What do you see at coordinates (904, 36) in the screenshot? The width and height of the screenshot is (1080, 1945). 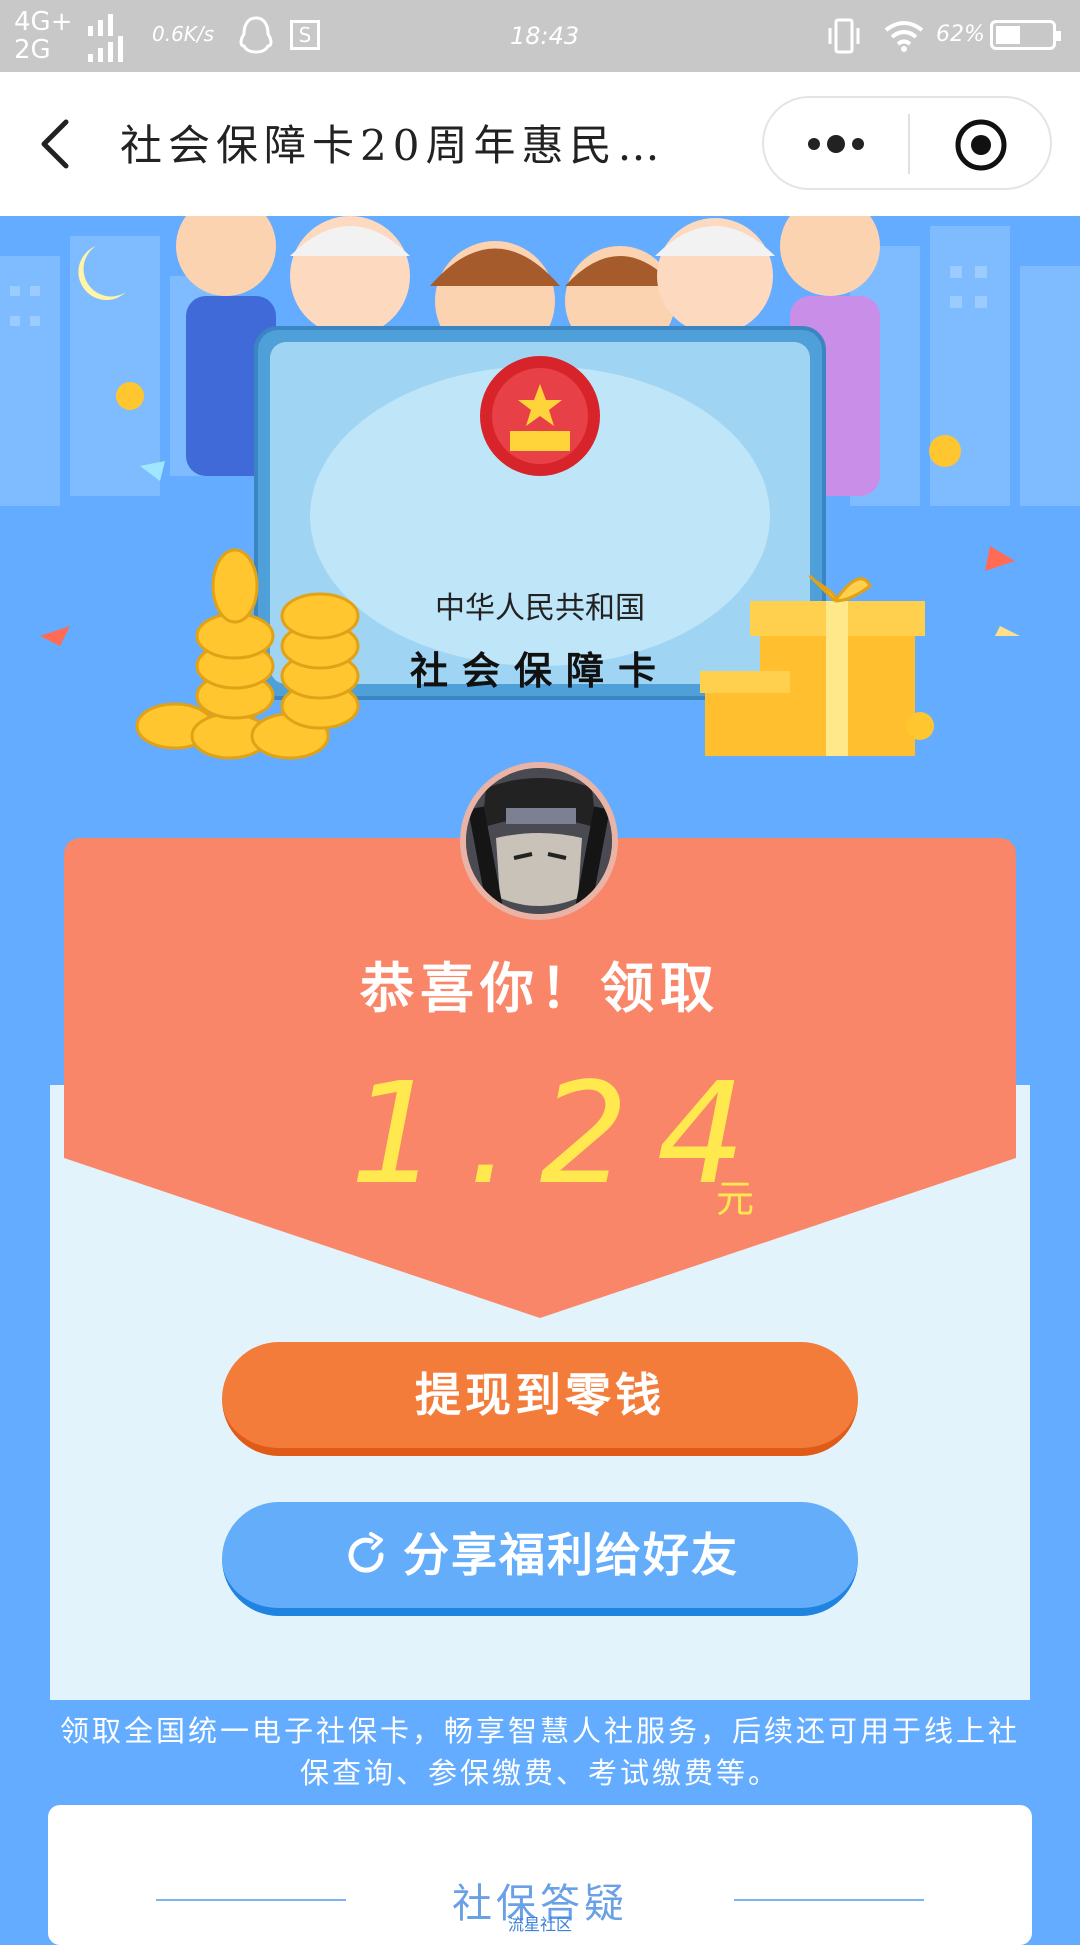 I see `wifi-icon` at bounding box center [904, 36].